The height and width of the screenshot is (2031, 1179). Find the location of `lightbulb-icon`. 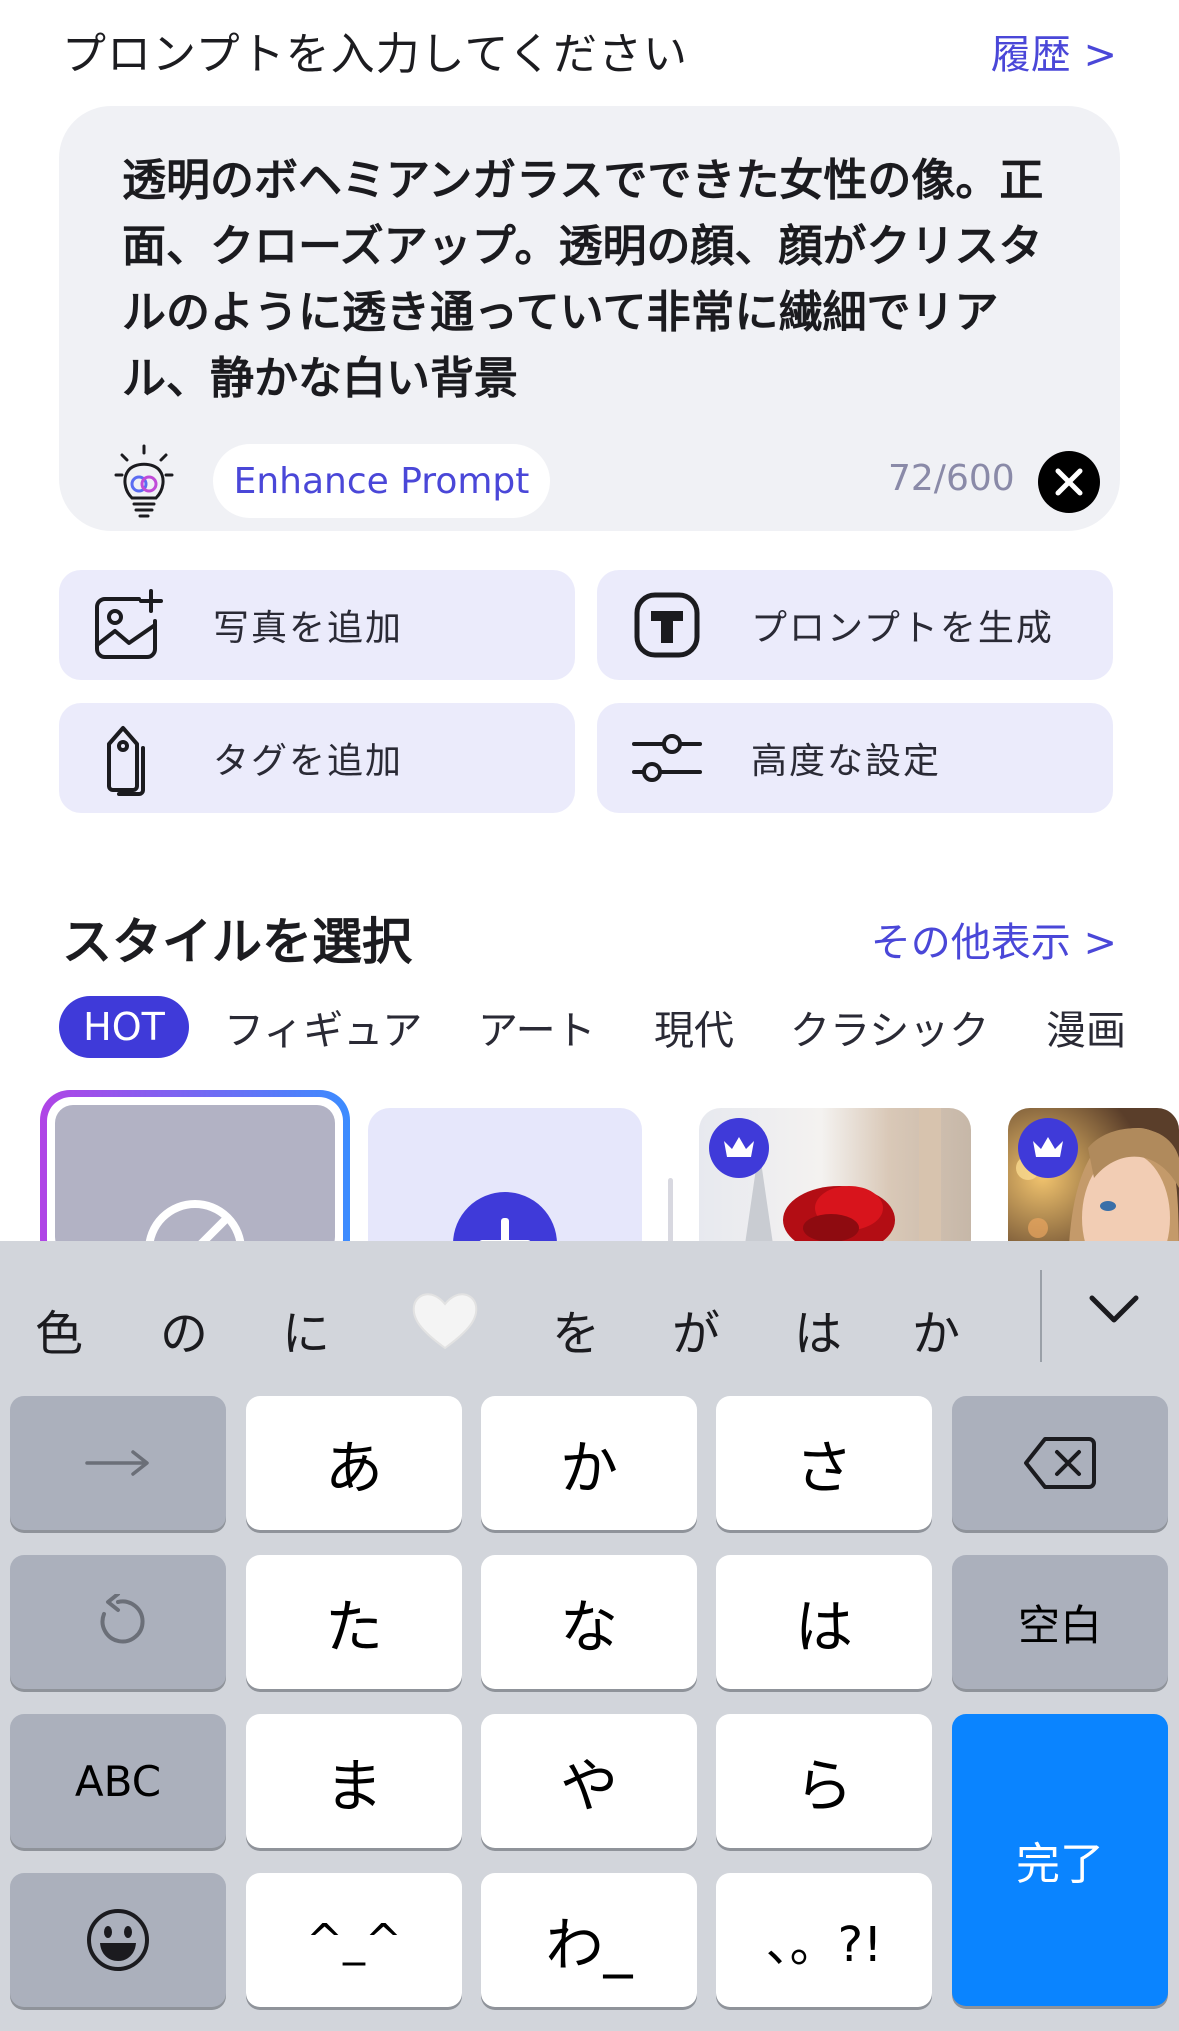

lightbulb-icon is located at coordinates (144, 481).